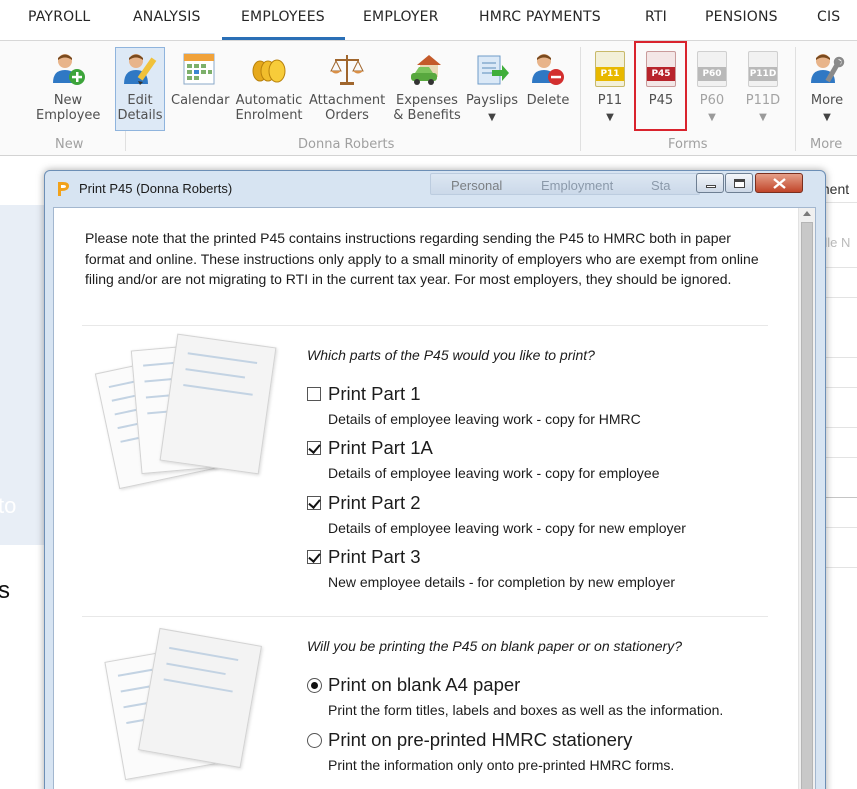 The image size is (857, 789). What do you see at coordinates (380, 448) in the screenshot?
I see `print-part-1a-label: Print Part 1A` at bounding box center [380, 448].